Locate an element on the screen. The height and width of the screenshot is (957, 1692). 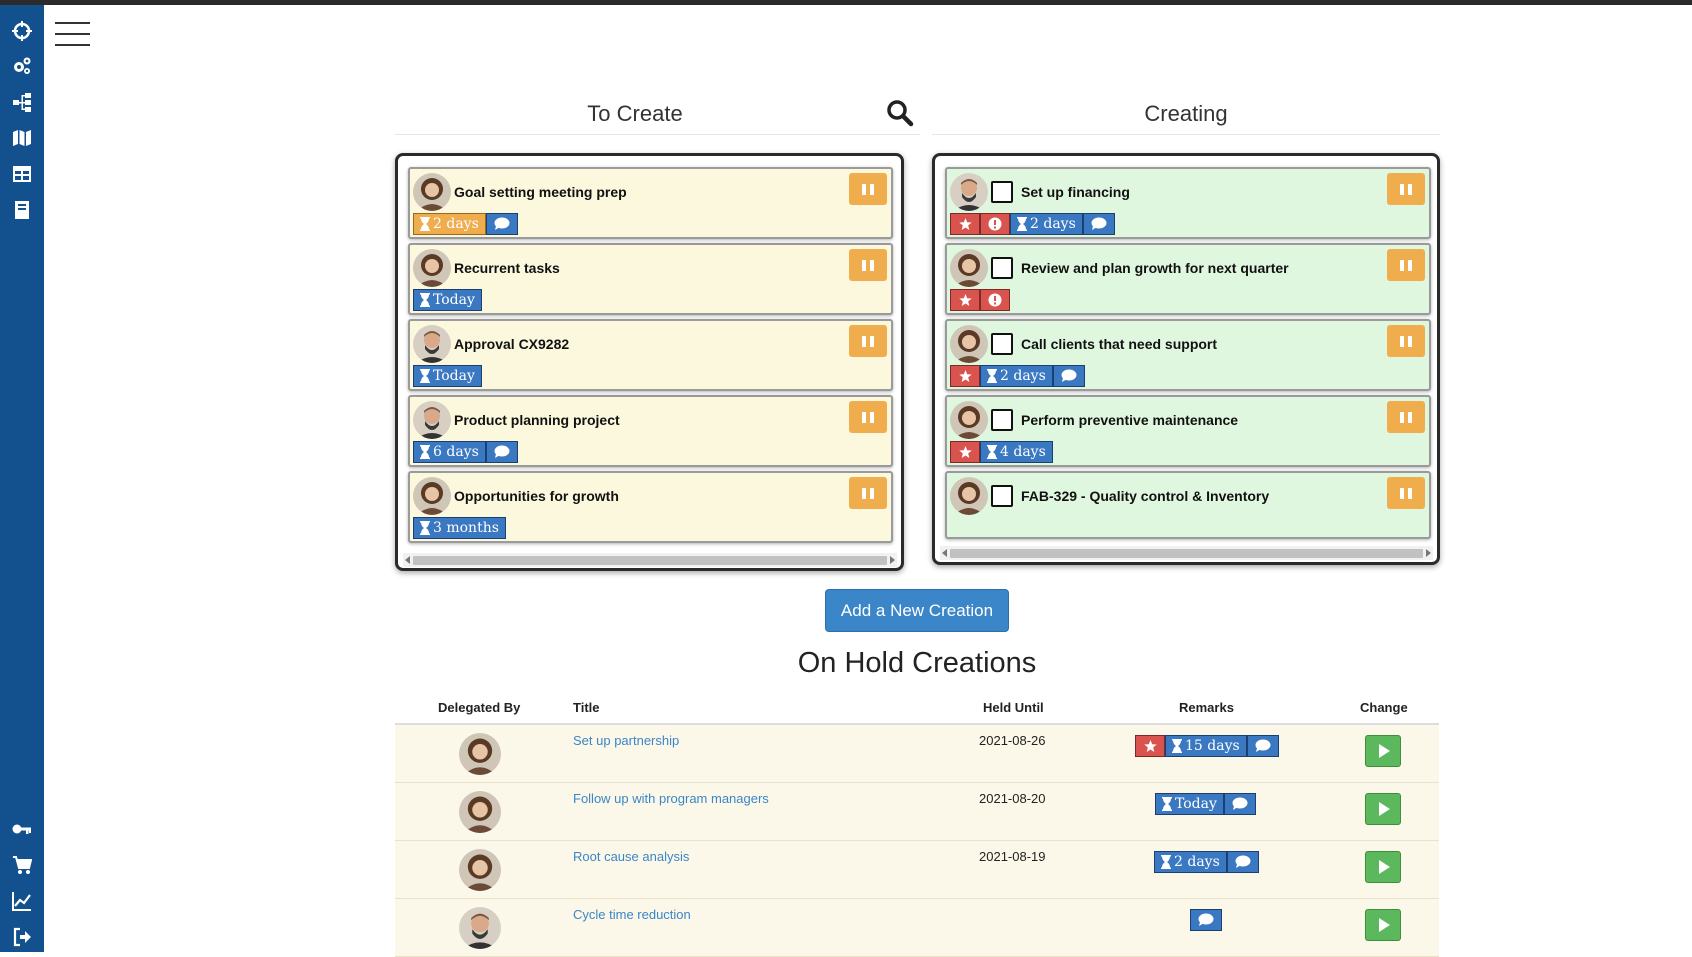
alert-badge is located at coordinates (995, 224).